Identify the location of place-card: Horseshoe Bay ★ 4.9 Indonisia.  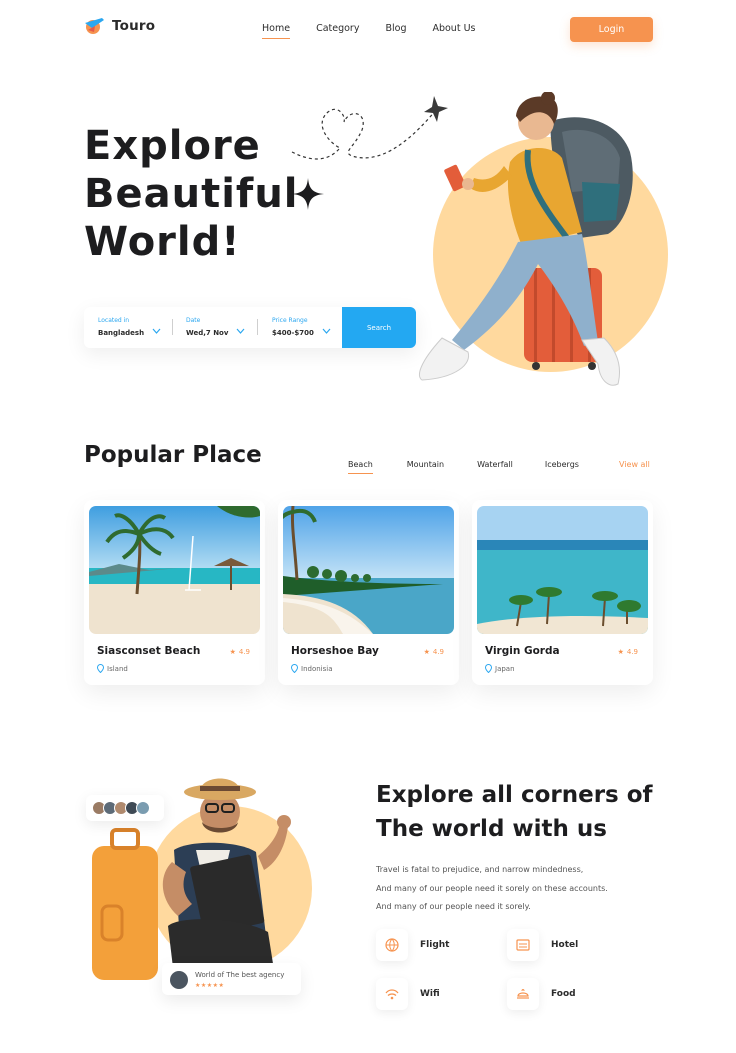
(368, 592).